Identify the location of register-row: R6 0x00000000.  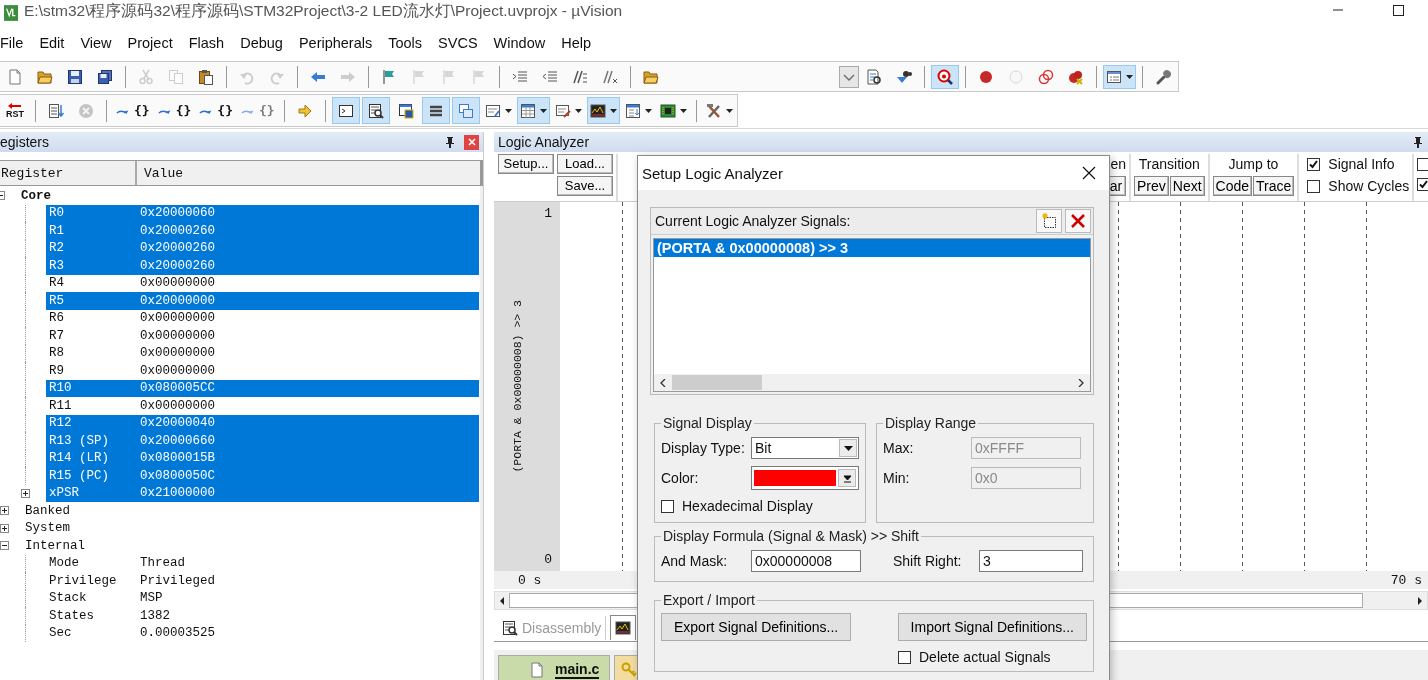
(262, 318).